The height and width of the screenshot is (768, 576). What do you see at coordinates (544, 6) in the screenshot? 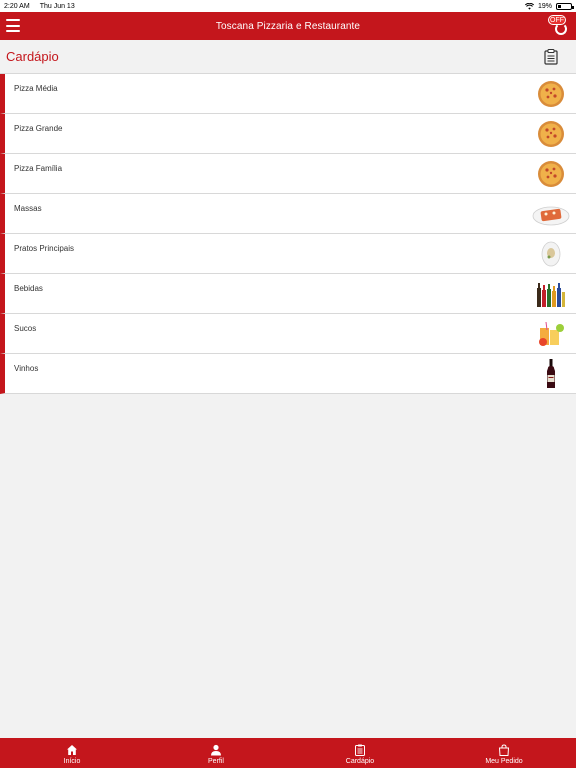
I see `battery-percent: 19%` at bounding box center [544, 6].